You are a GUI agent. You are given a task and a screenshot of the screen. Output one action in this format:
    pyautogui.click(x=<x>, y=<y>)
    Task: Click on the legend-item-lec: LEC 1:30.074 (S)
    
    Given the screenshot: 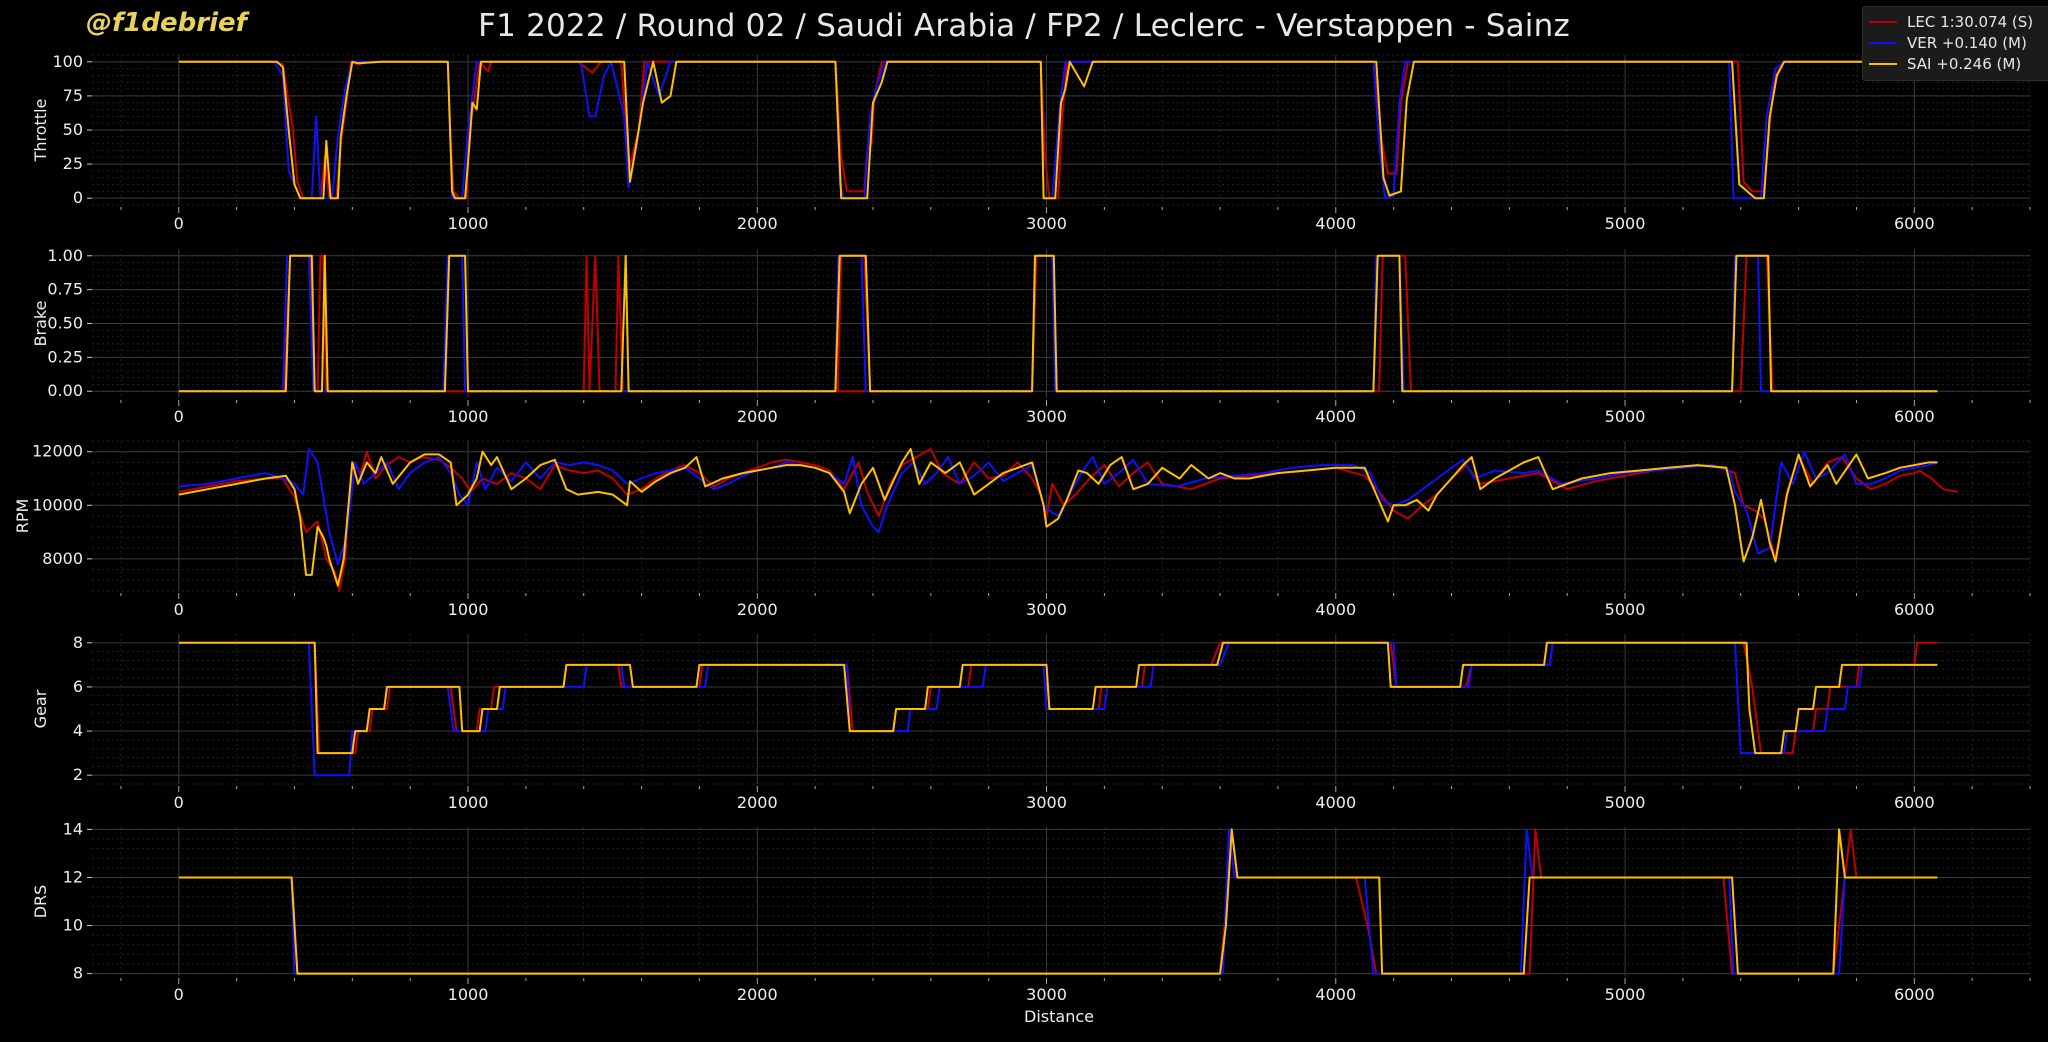 What is the action you would take?
    pyautogui.click(x=1958, y=21)
    